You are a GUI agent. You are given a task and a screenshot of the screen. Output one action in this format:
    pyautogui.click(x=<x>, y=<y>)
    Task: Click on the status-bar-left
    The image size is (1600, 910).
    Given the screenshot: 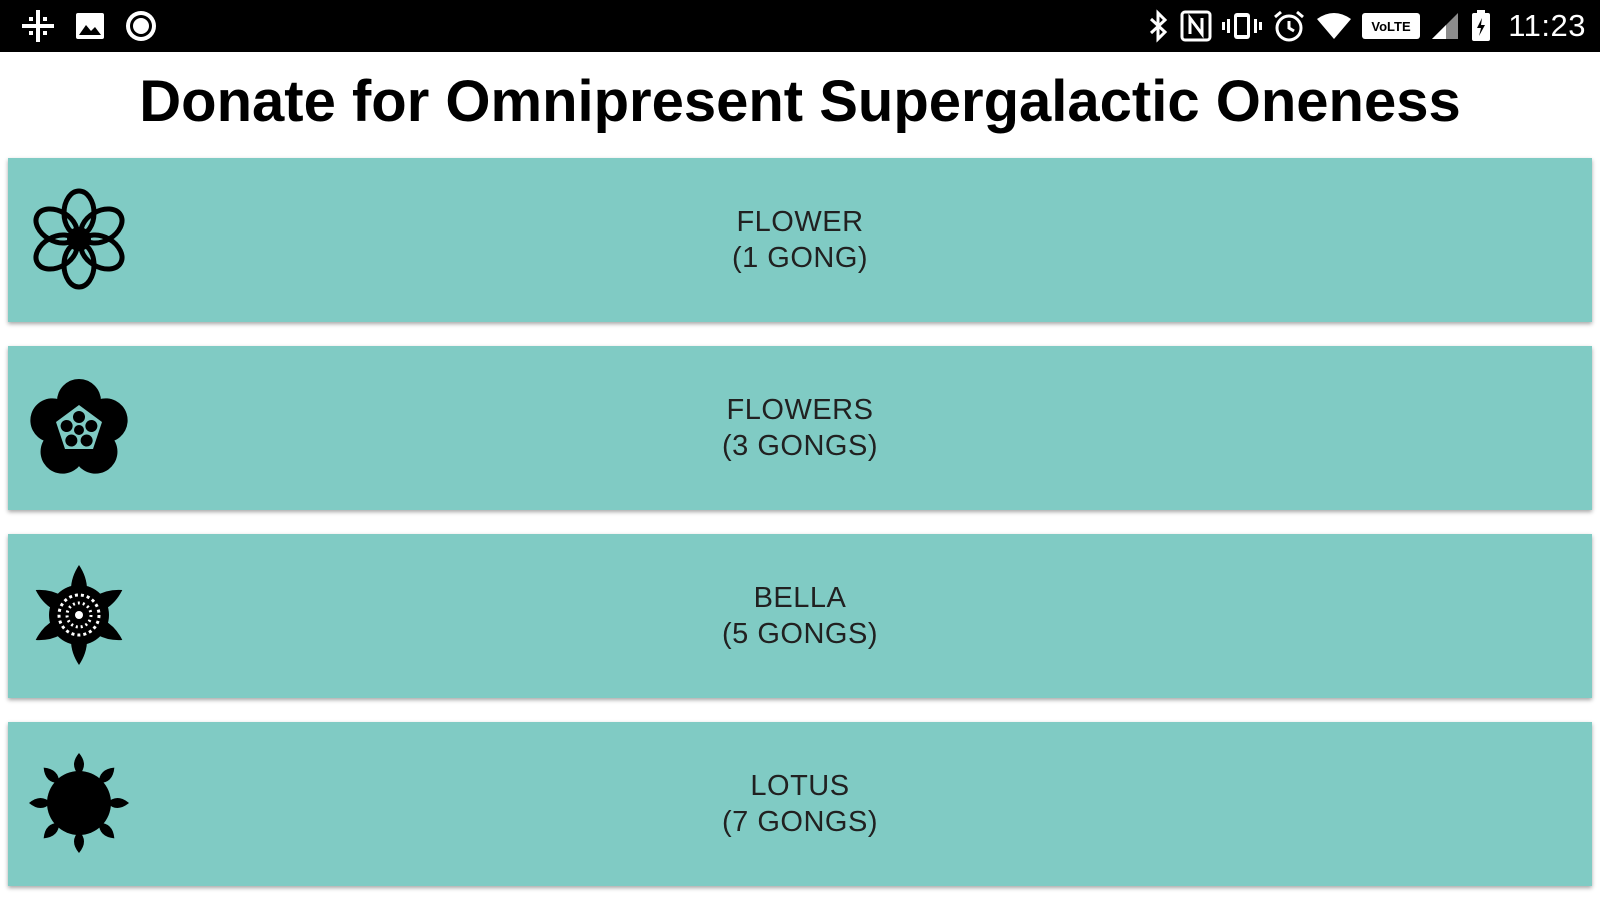 What is the action you would take?
    pyautogui.click(x=89, y=26)
    